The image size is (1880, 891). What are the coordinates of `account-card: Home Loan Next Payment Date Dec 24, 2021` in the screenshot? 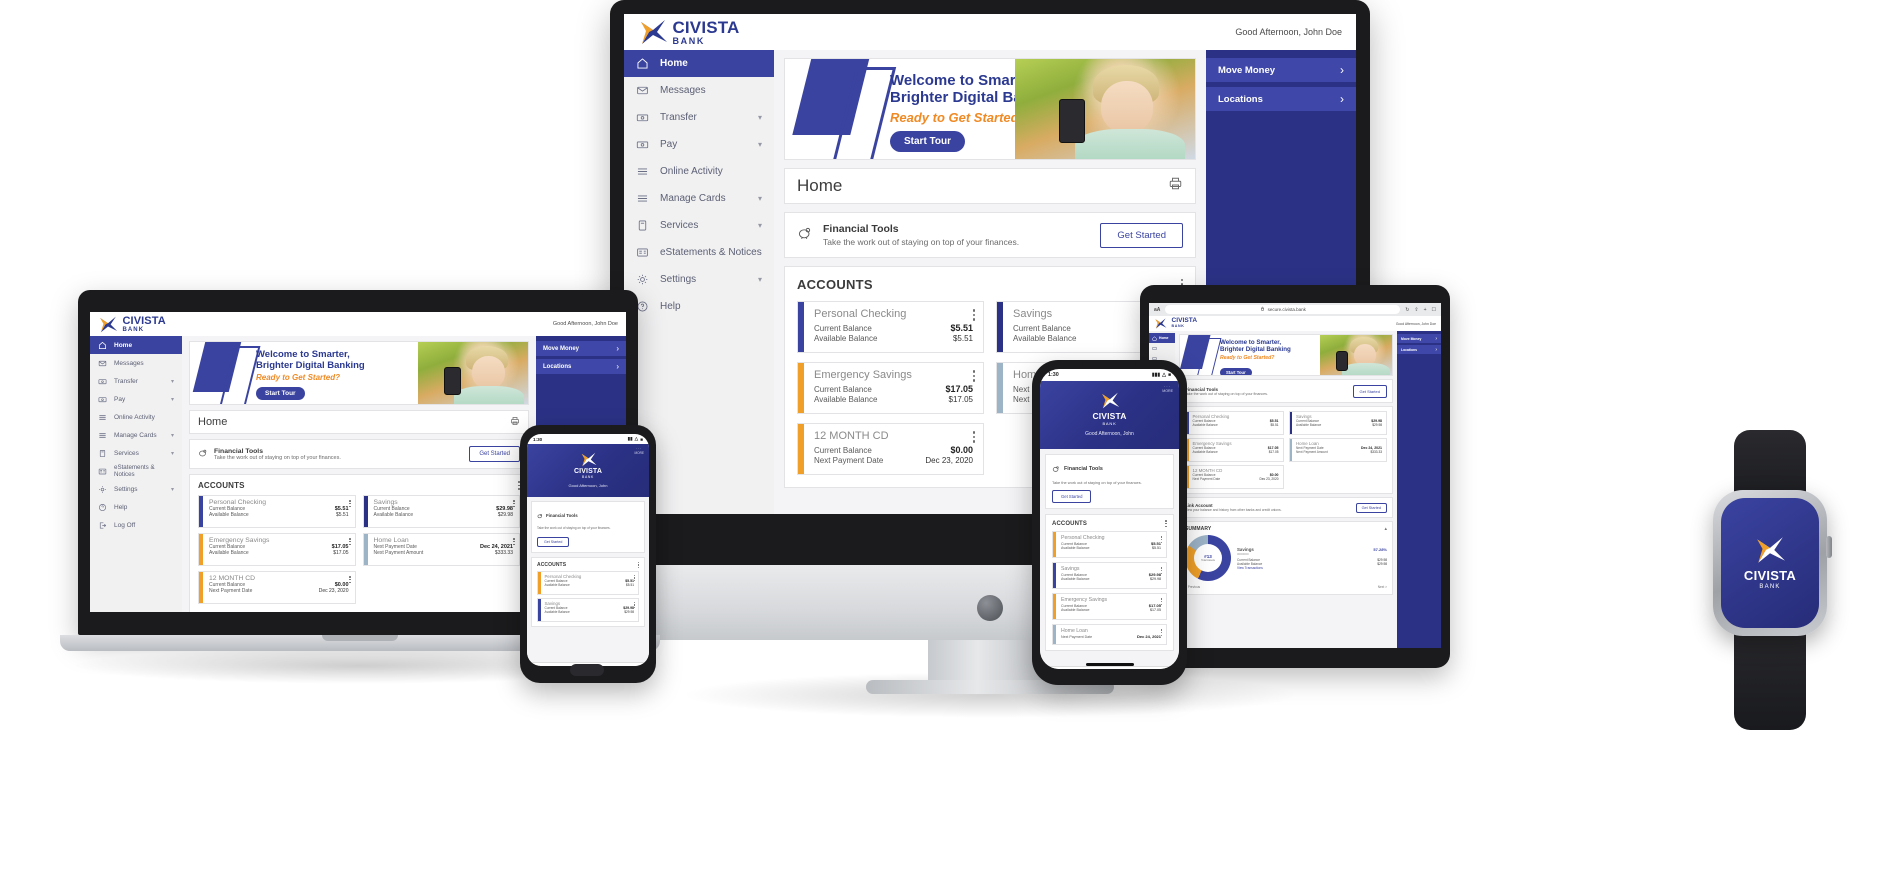 It's located at (1109, 635).